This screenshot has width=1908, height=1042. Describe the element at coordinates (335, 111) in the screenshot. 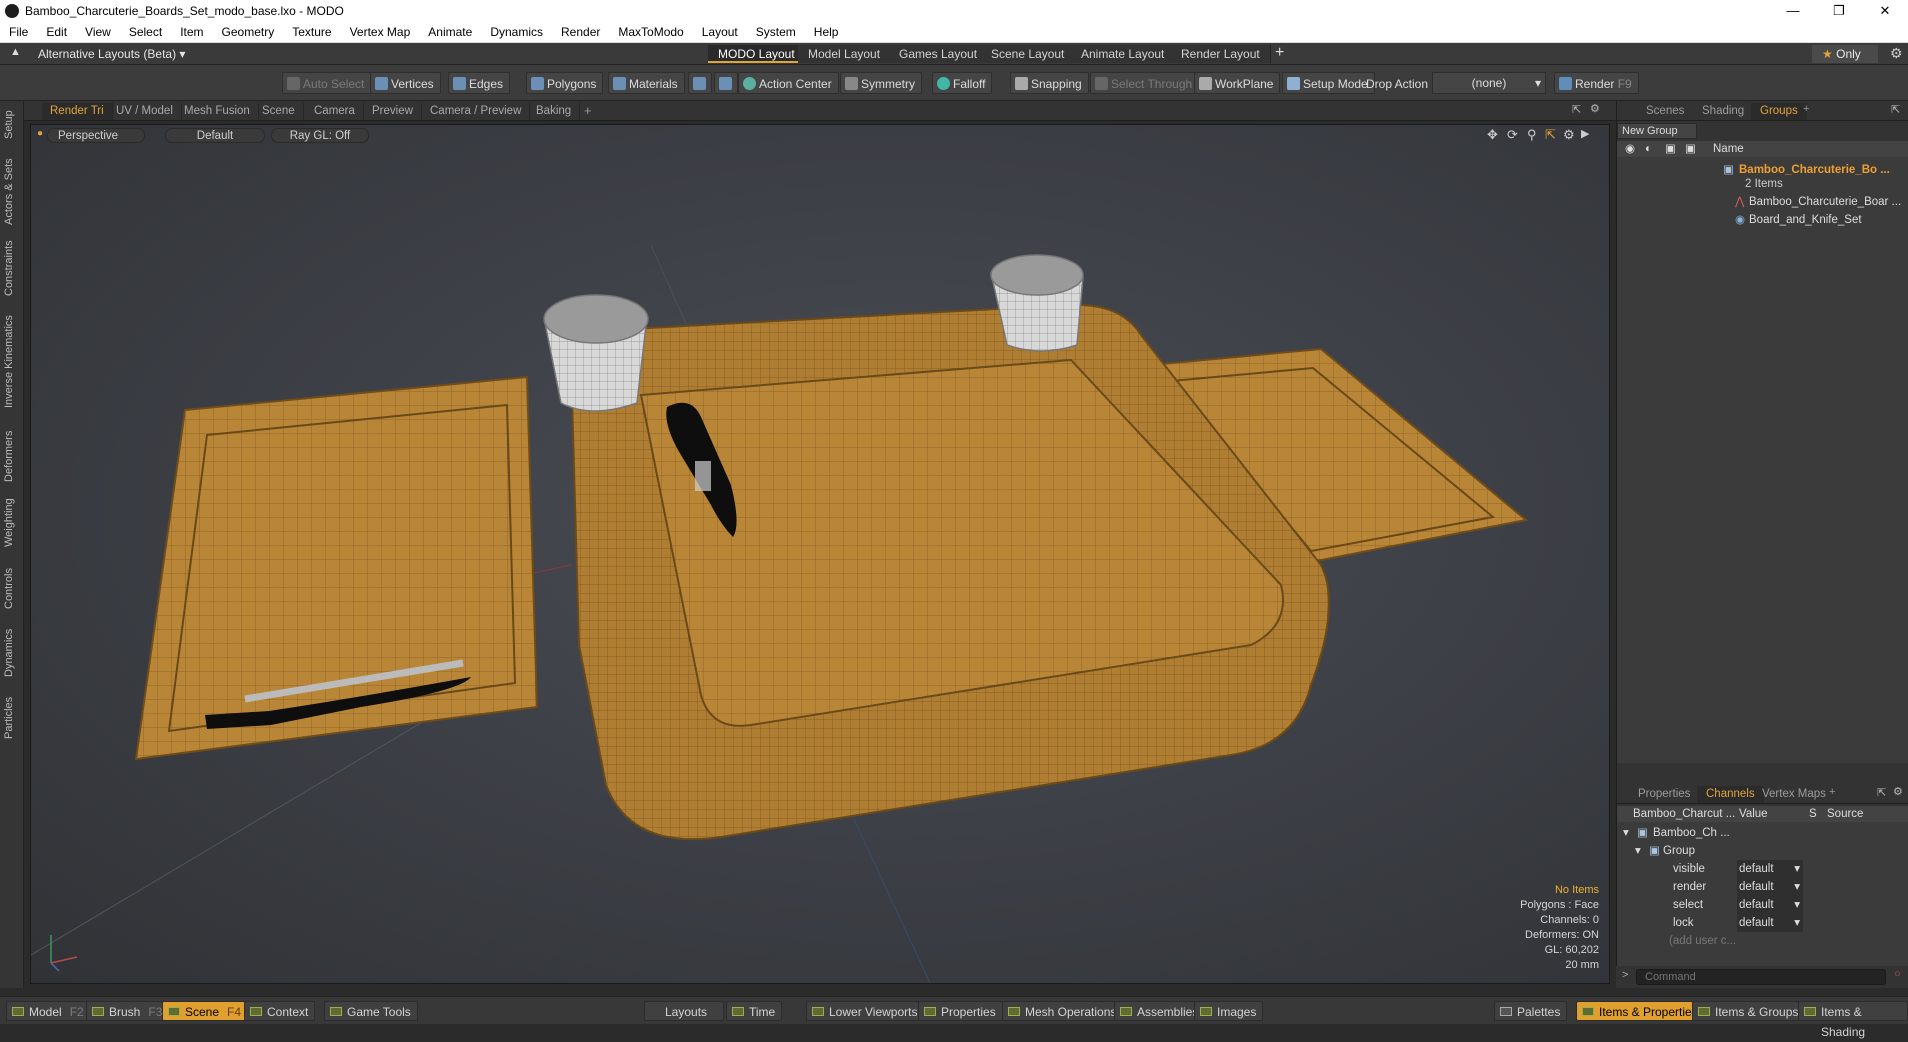

I see `tab-camera: Camera` at that location.